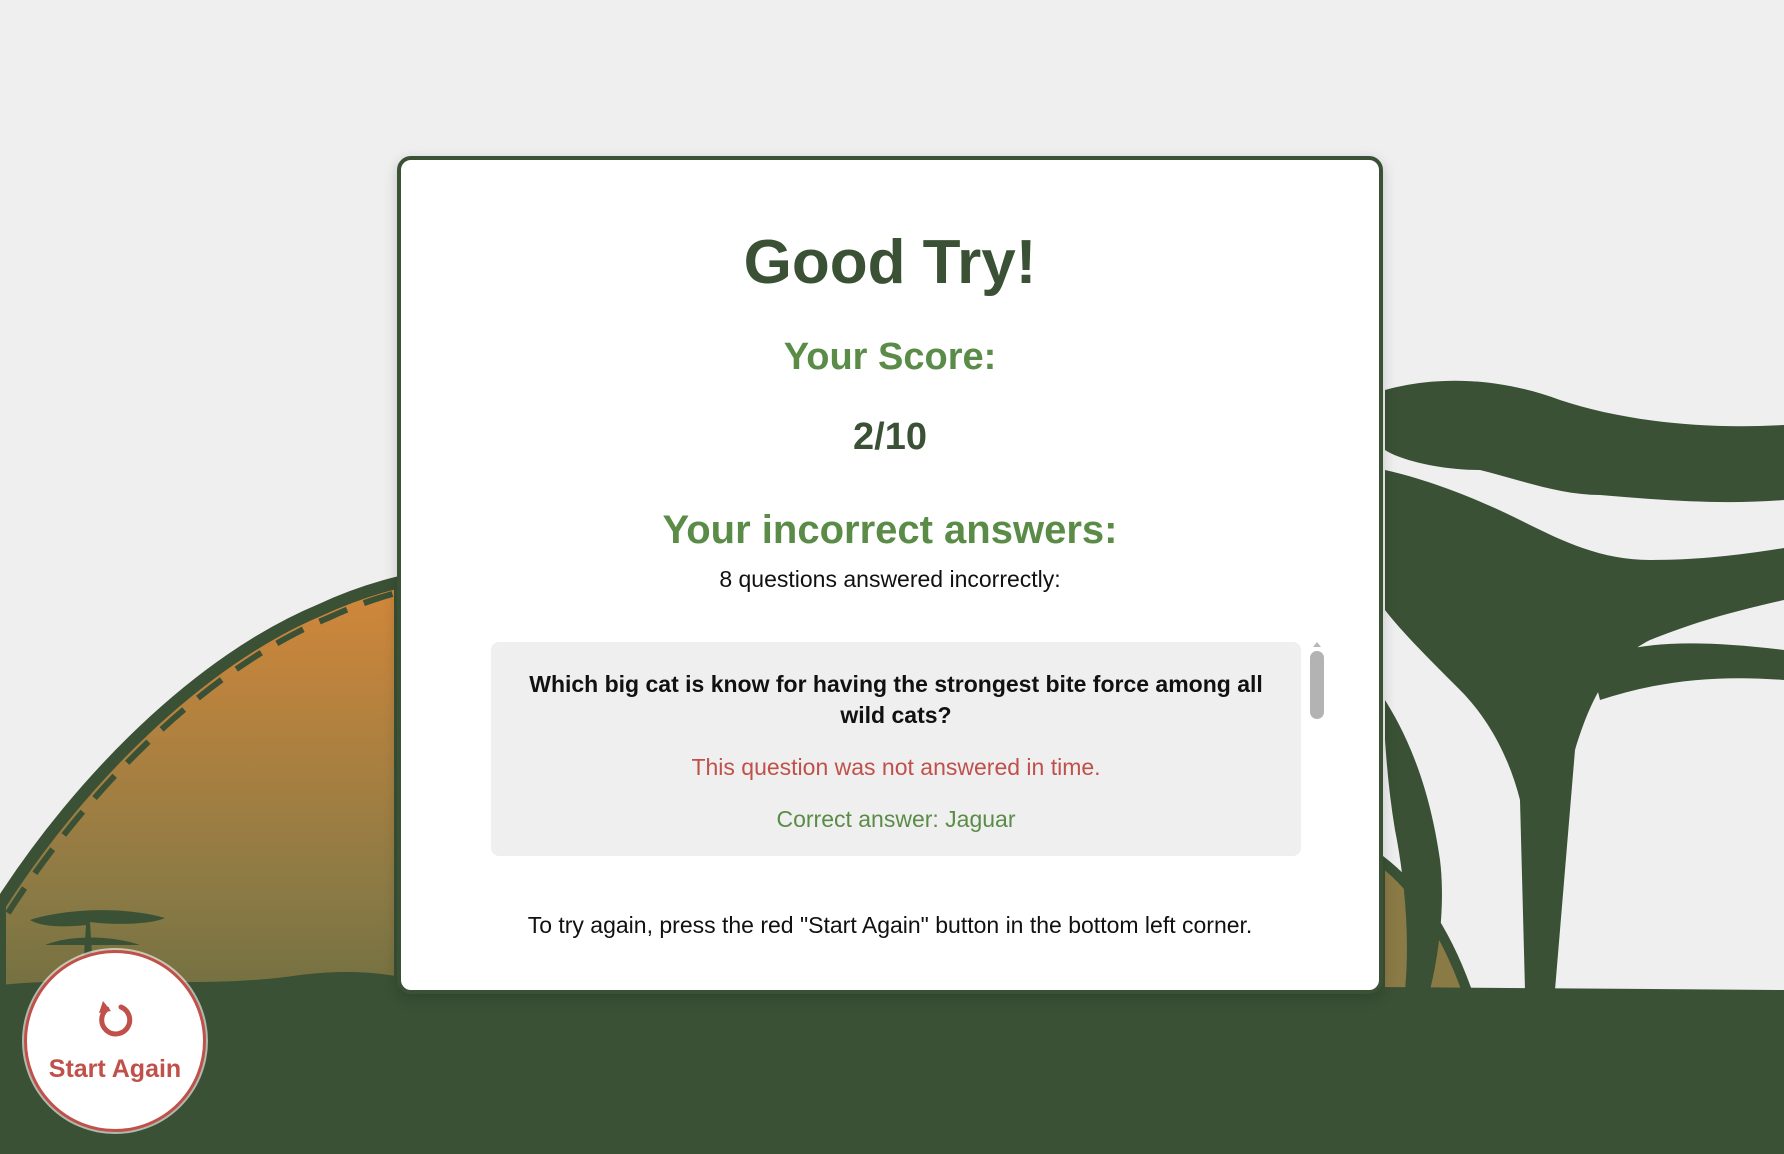  I want to click on score-label: Your Score:, so click(890, 357).